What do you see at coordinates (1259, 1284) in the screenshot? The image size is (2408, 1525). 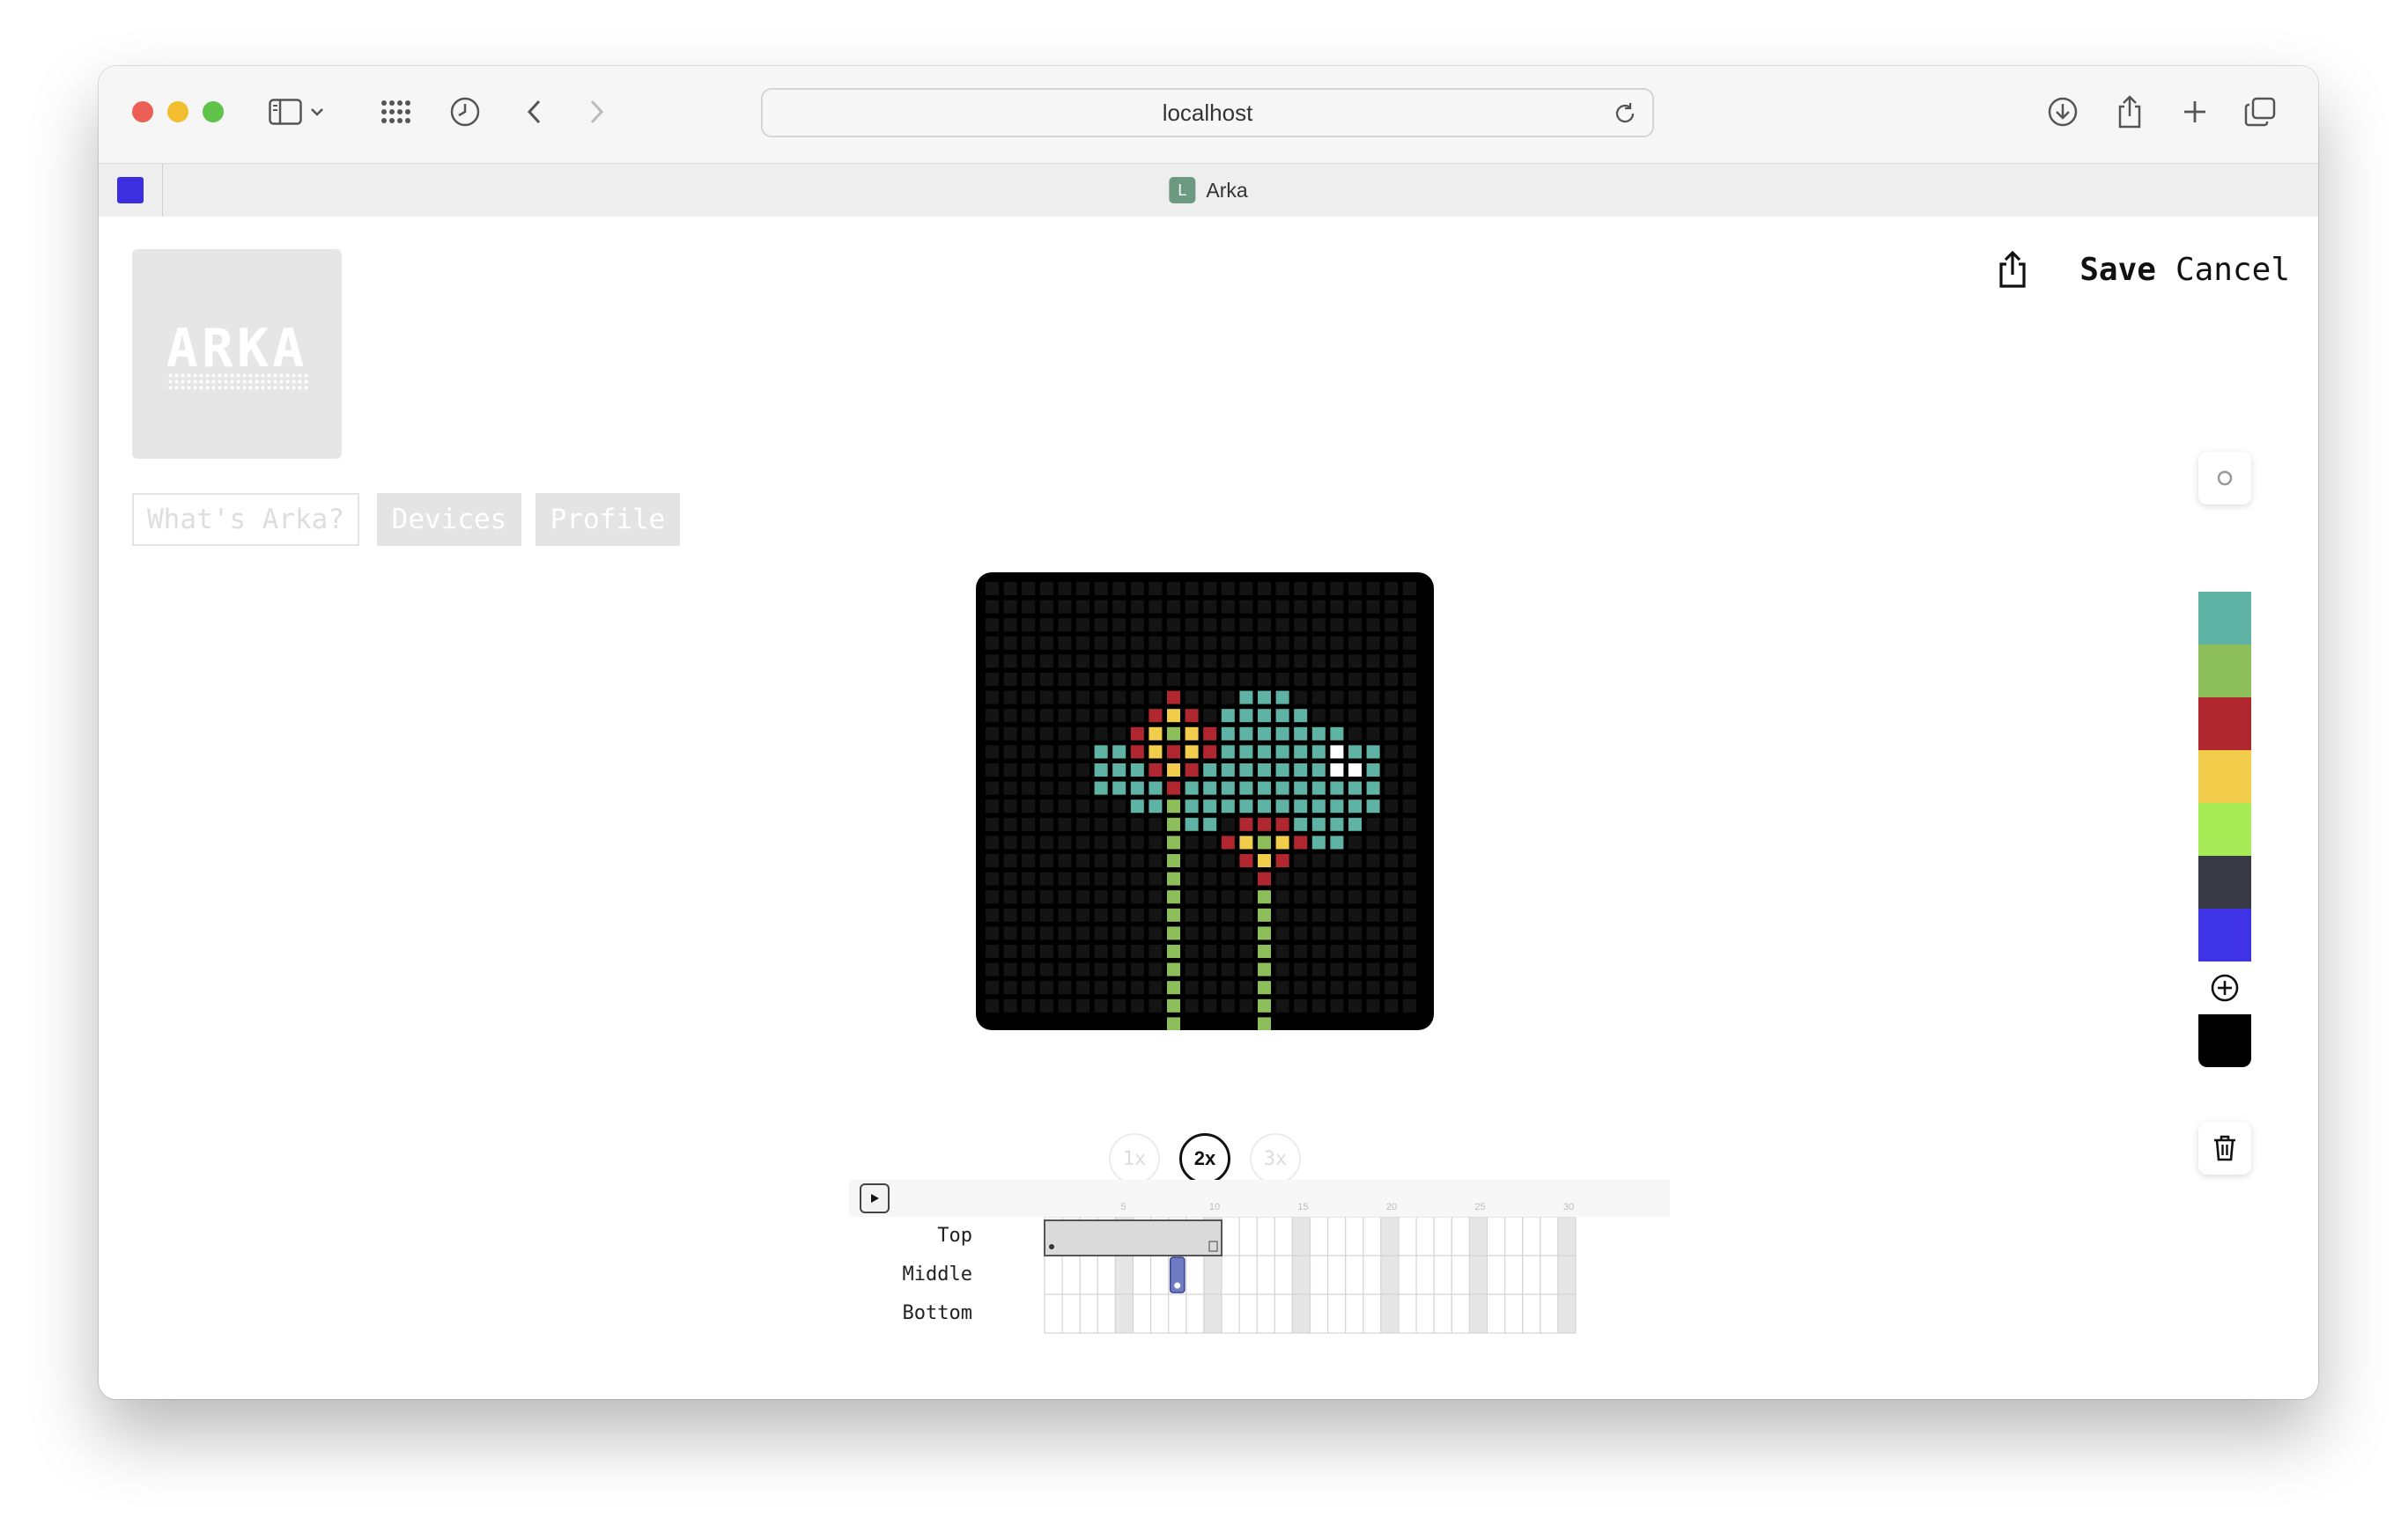 I see `timeline-grid` at bounding box center [1259, 1284].